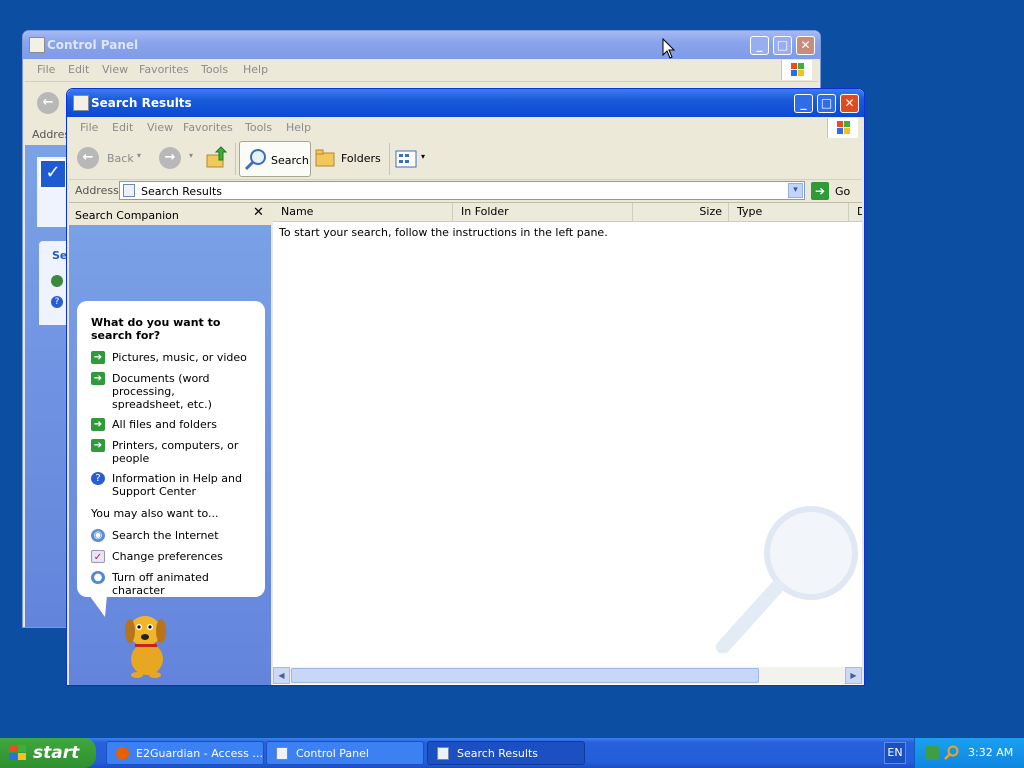  I want to click on go-button: ➔ Go, so click(835, 191).